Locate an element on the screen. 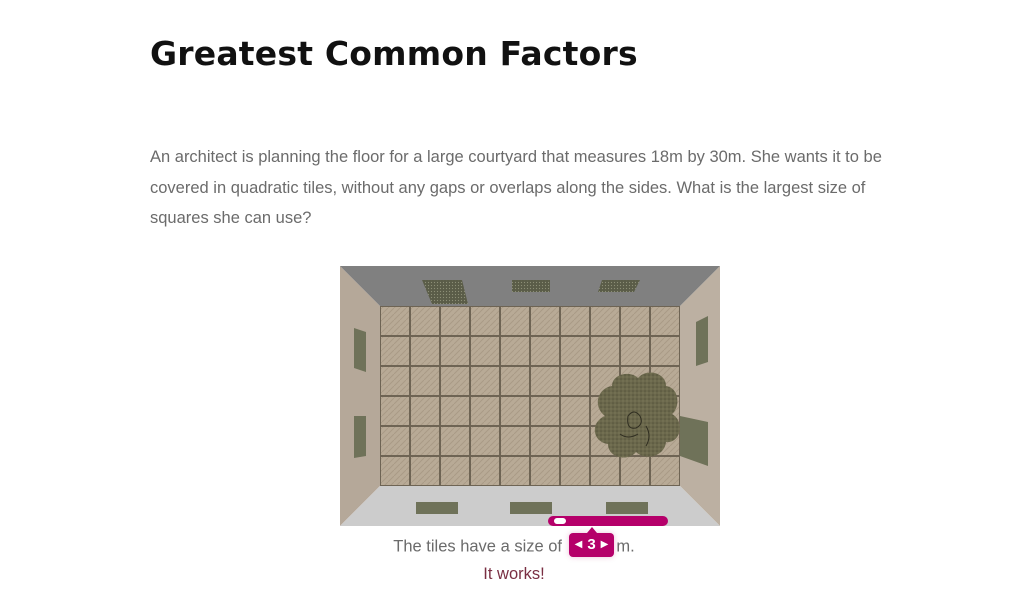 Image resolution: width=1028 pixels, height=612 pixels. triangle-right-icon: ▶ is located at coordinates (605, 545).